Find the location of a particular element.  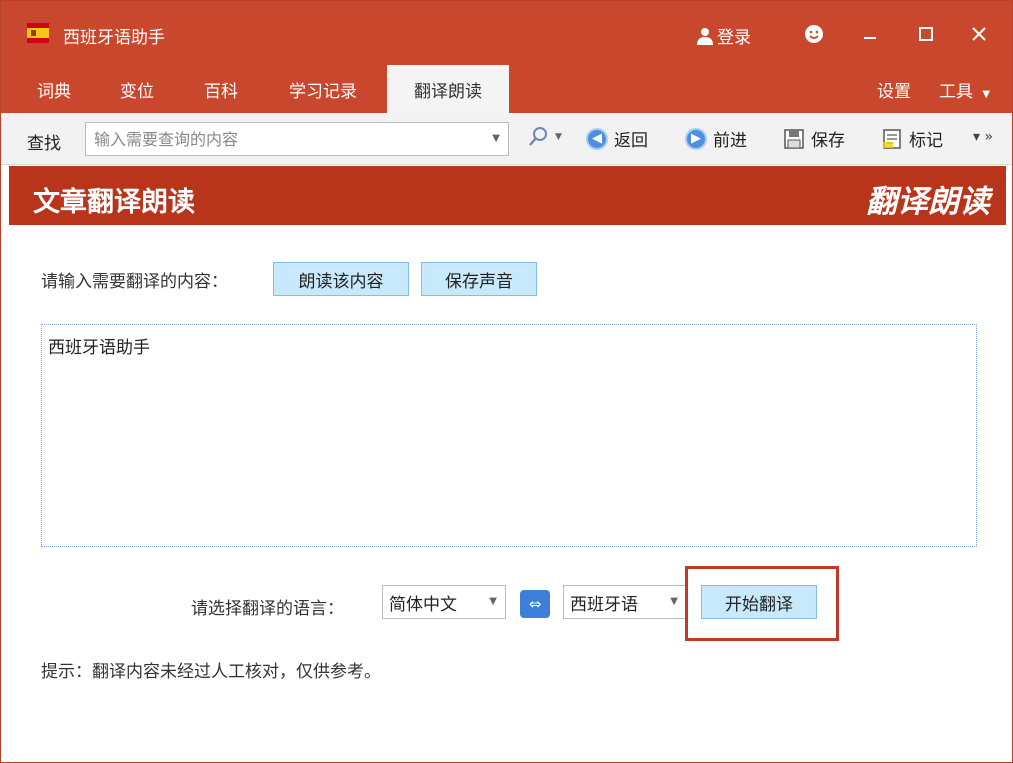

maximize-icon is located at coordinates (926, 34).